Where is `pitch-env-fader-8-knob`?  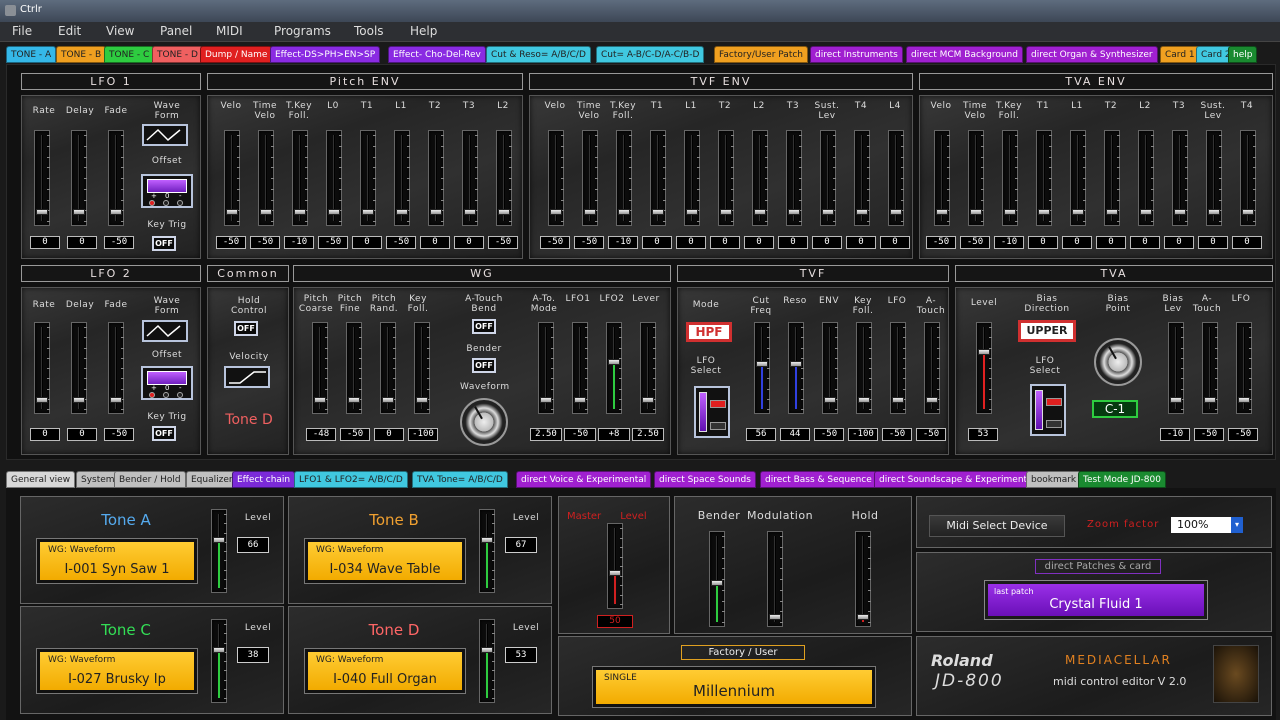 pitch-env-fader-8-knob is located at coordinates (504, 211).